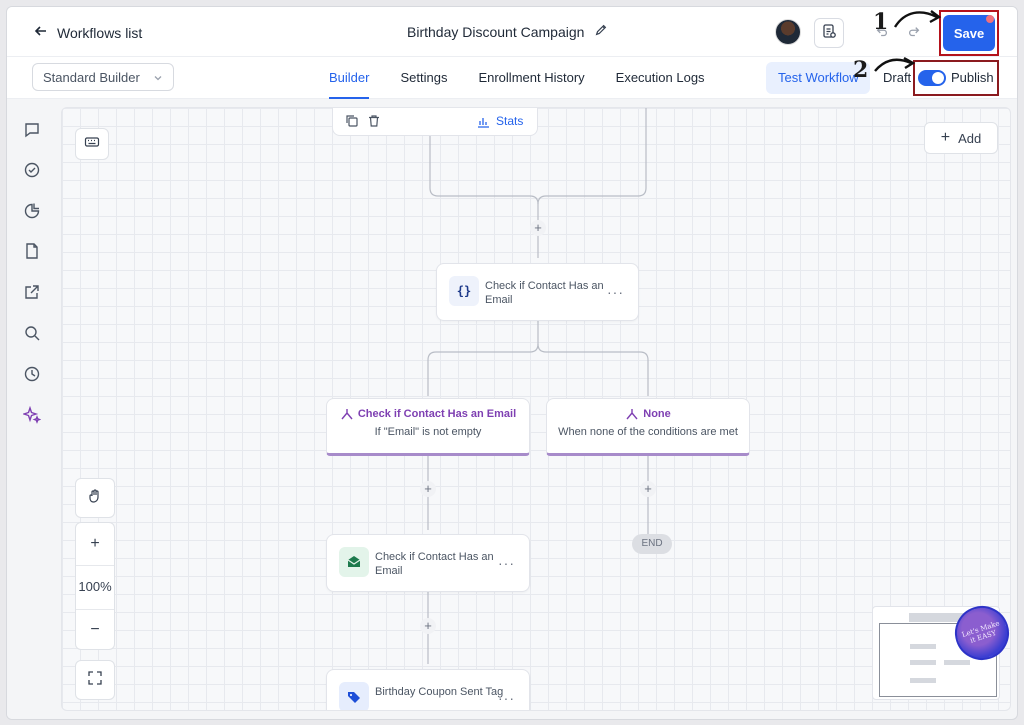 The image size is (1024, 725). What do you see at coordinates (32, 374) in the screenshot?
I see `history-icon` at bounding box center [32, 374].